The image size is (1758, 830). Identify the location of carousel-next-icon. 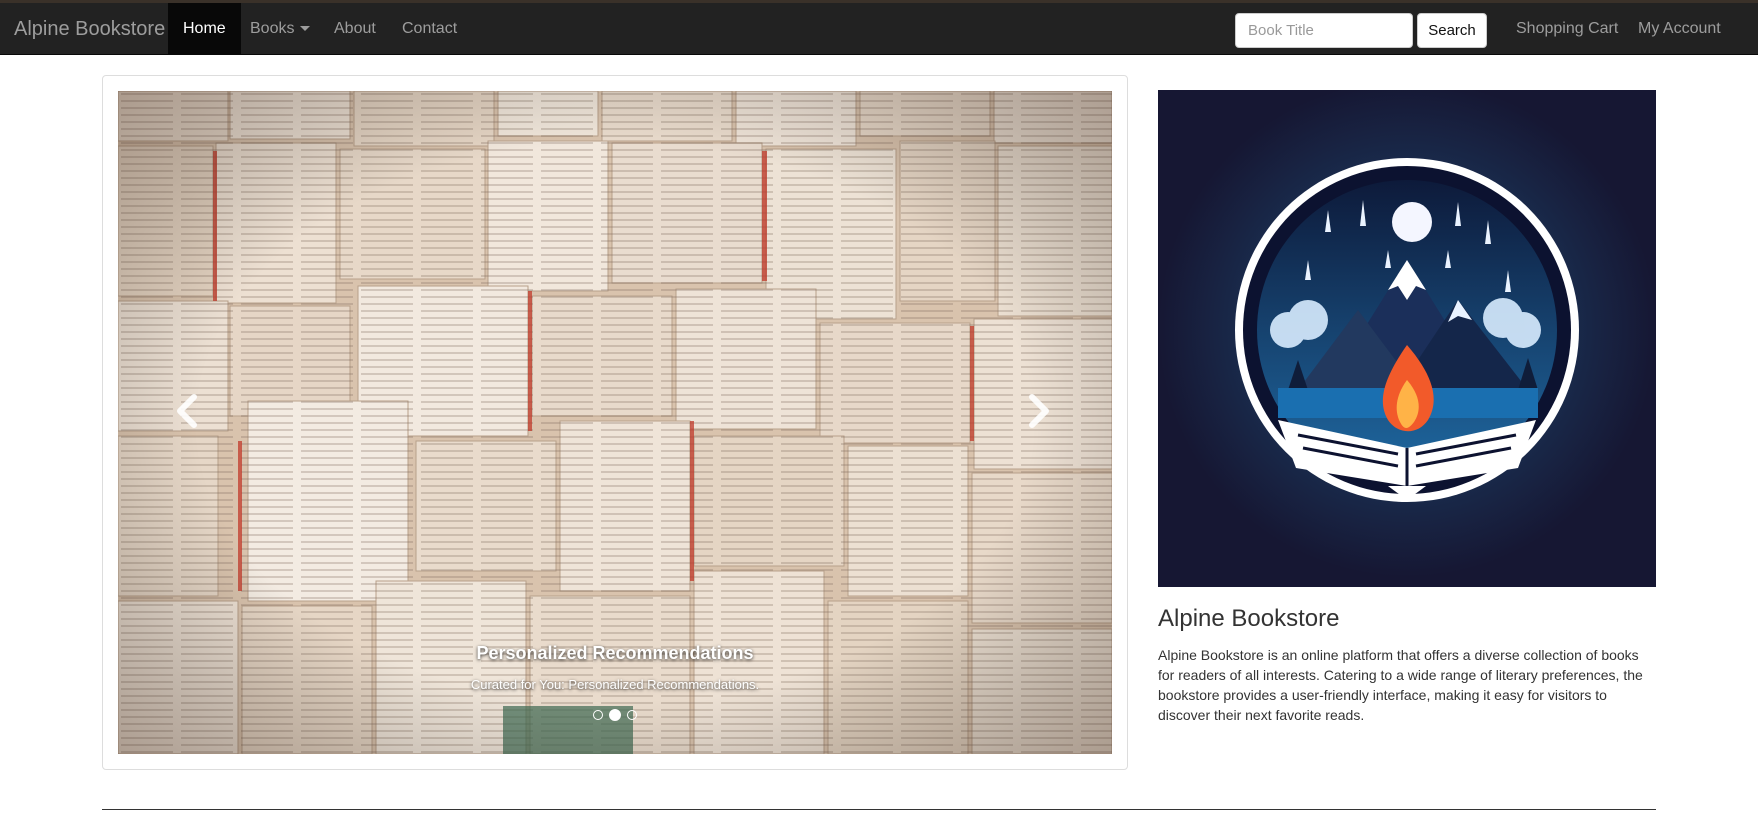
(1038, 411).